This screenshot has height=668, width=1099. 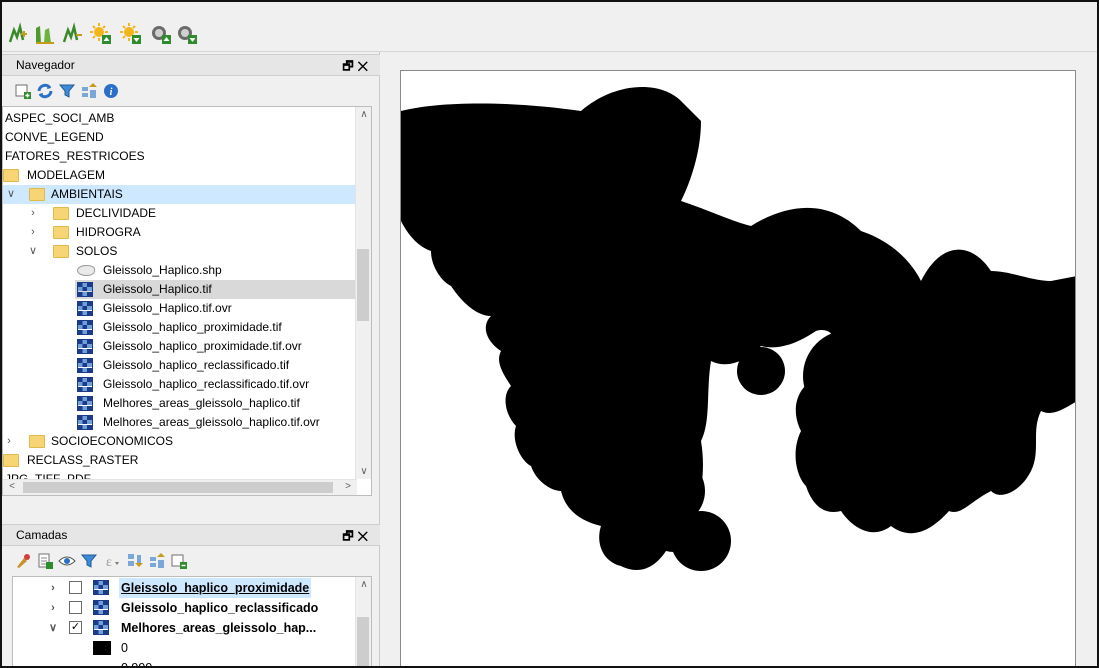 What do you see at coordinates (45, 34) in the screenshot?
I see `raster-histogram-icon` at bounding box center [45, 34].